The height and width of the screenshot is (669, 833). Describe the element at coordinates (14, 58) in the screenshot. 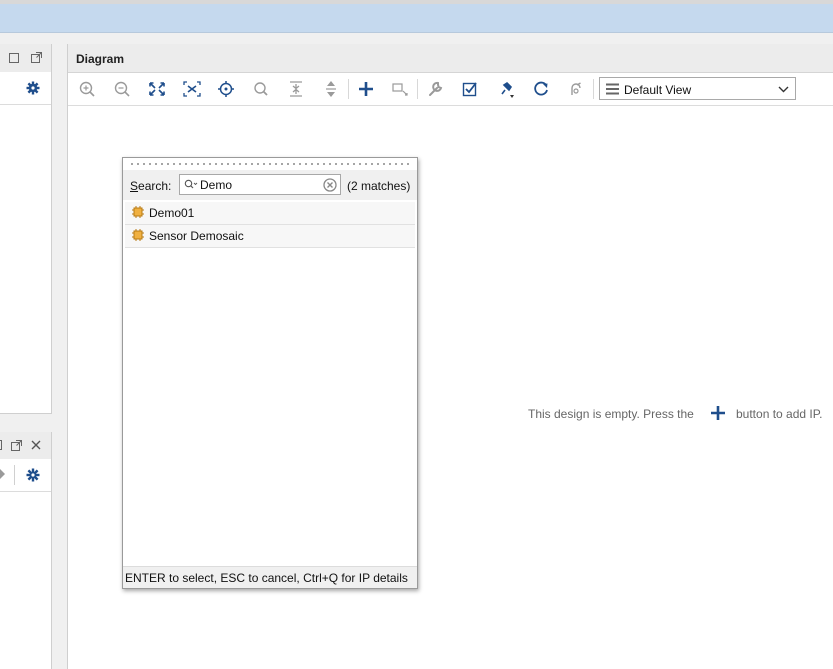

I see `maximize-icon` at that location.